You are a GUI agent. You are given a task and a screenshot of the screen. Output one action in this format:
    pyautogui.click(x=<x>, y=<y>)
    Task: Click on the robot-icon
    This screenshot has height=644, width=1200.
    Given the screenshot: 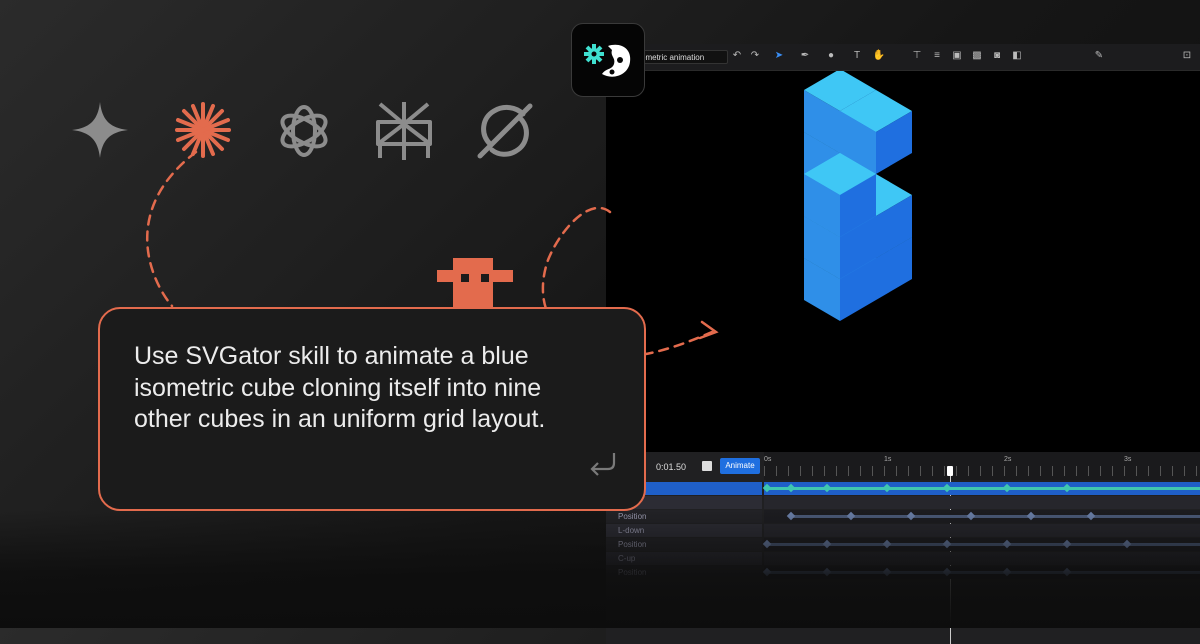 What is the action you would take?
    pyautogui.click(x=475, y=284)
    